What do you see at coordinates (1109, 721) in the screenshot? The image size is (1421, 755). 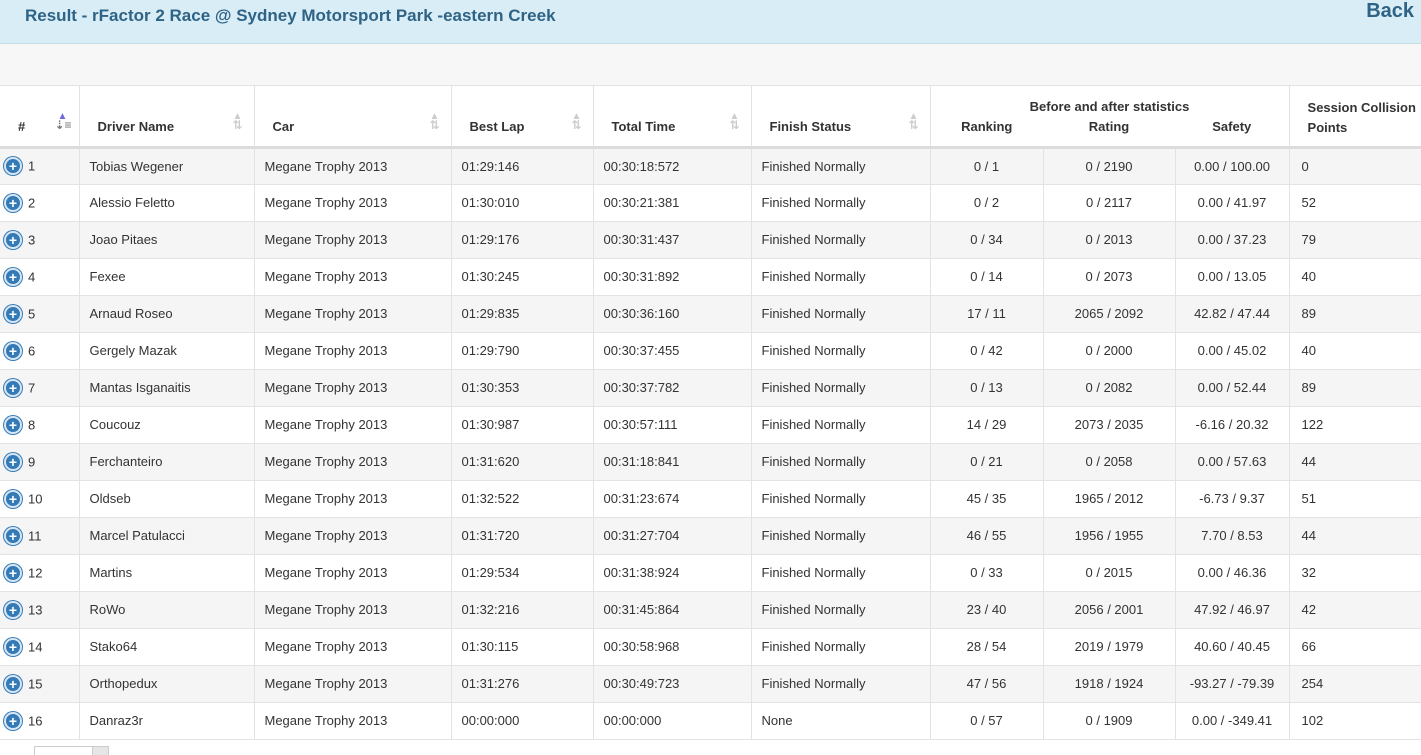 I see `rating-cell: 0 / 1909` at bounding box center [1109, 721].